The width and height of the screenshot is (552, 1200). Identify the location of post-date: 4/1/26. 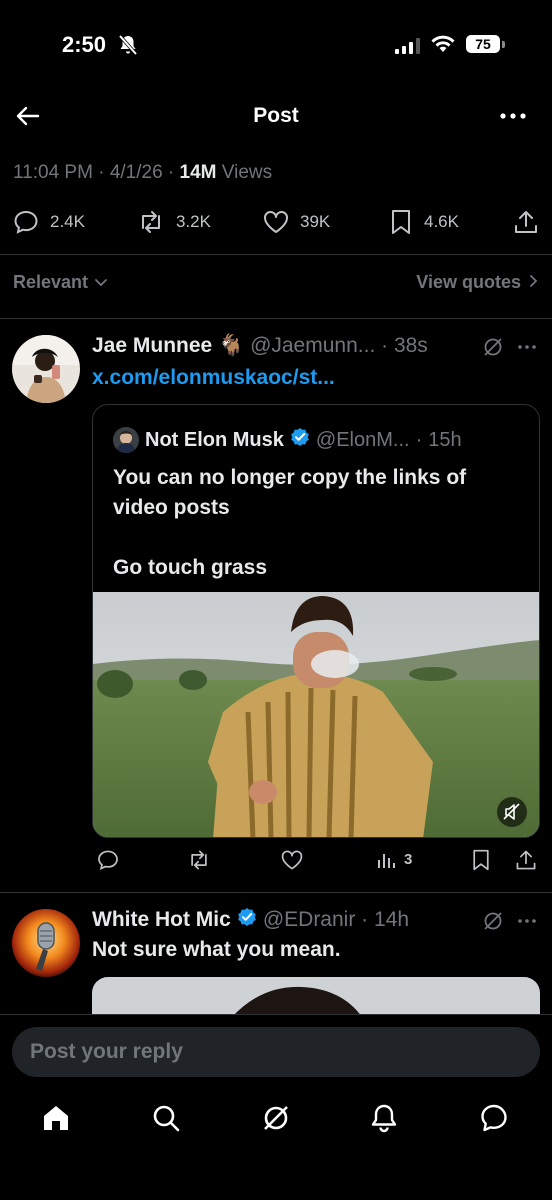
(136, 172).